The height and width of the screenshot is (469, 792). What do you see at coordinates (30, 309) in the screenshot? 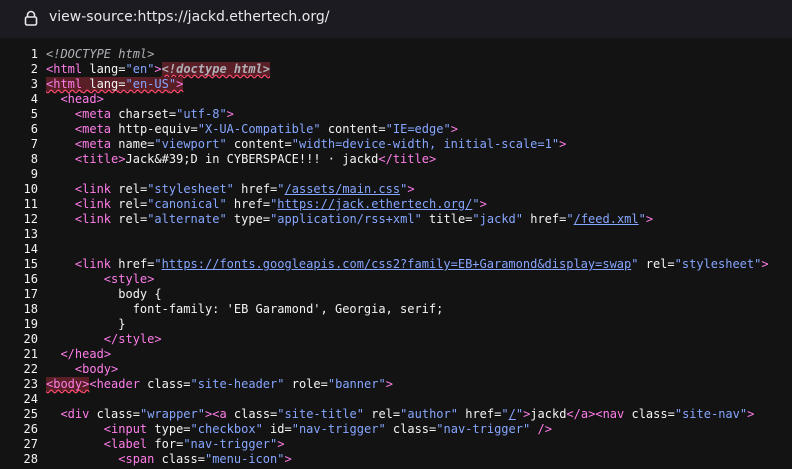
I see `line-number: 18` at bounding box center [30, 309].